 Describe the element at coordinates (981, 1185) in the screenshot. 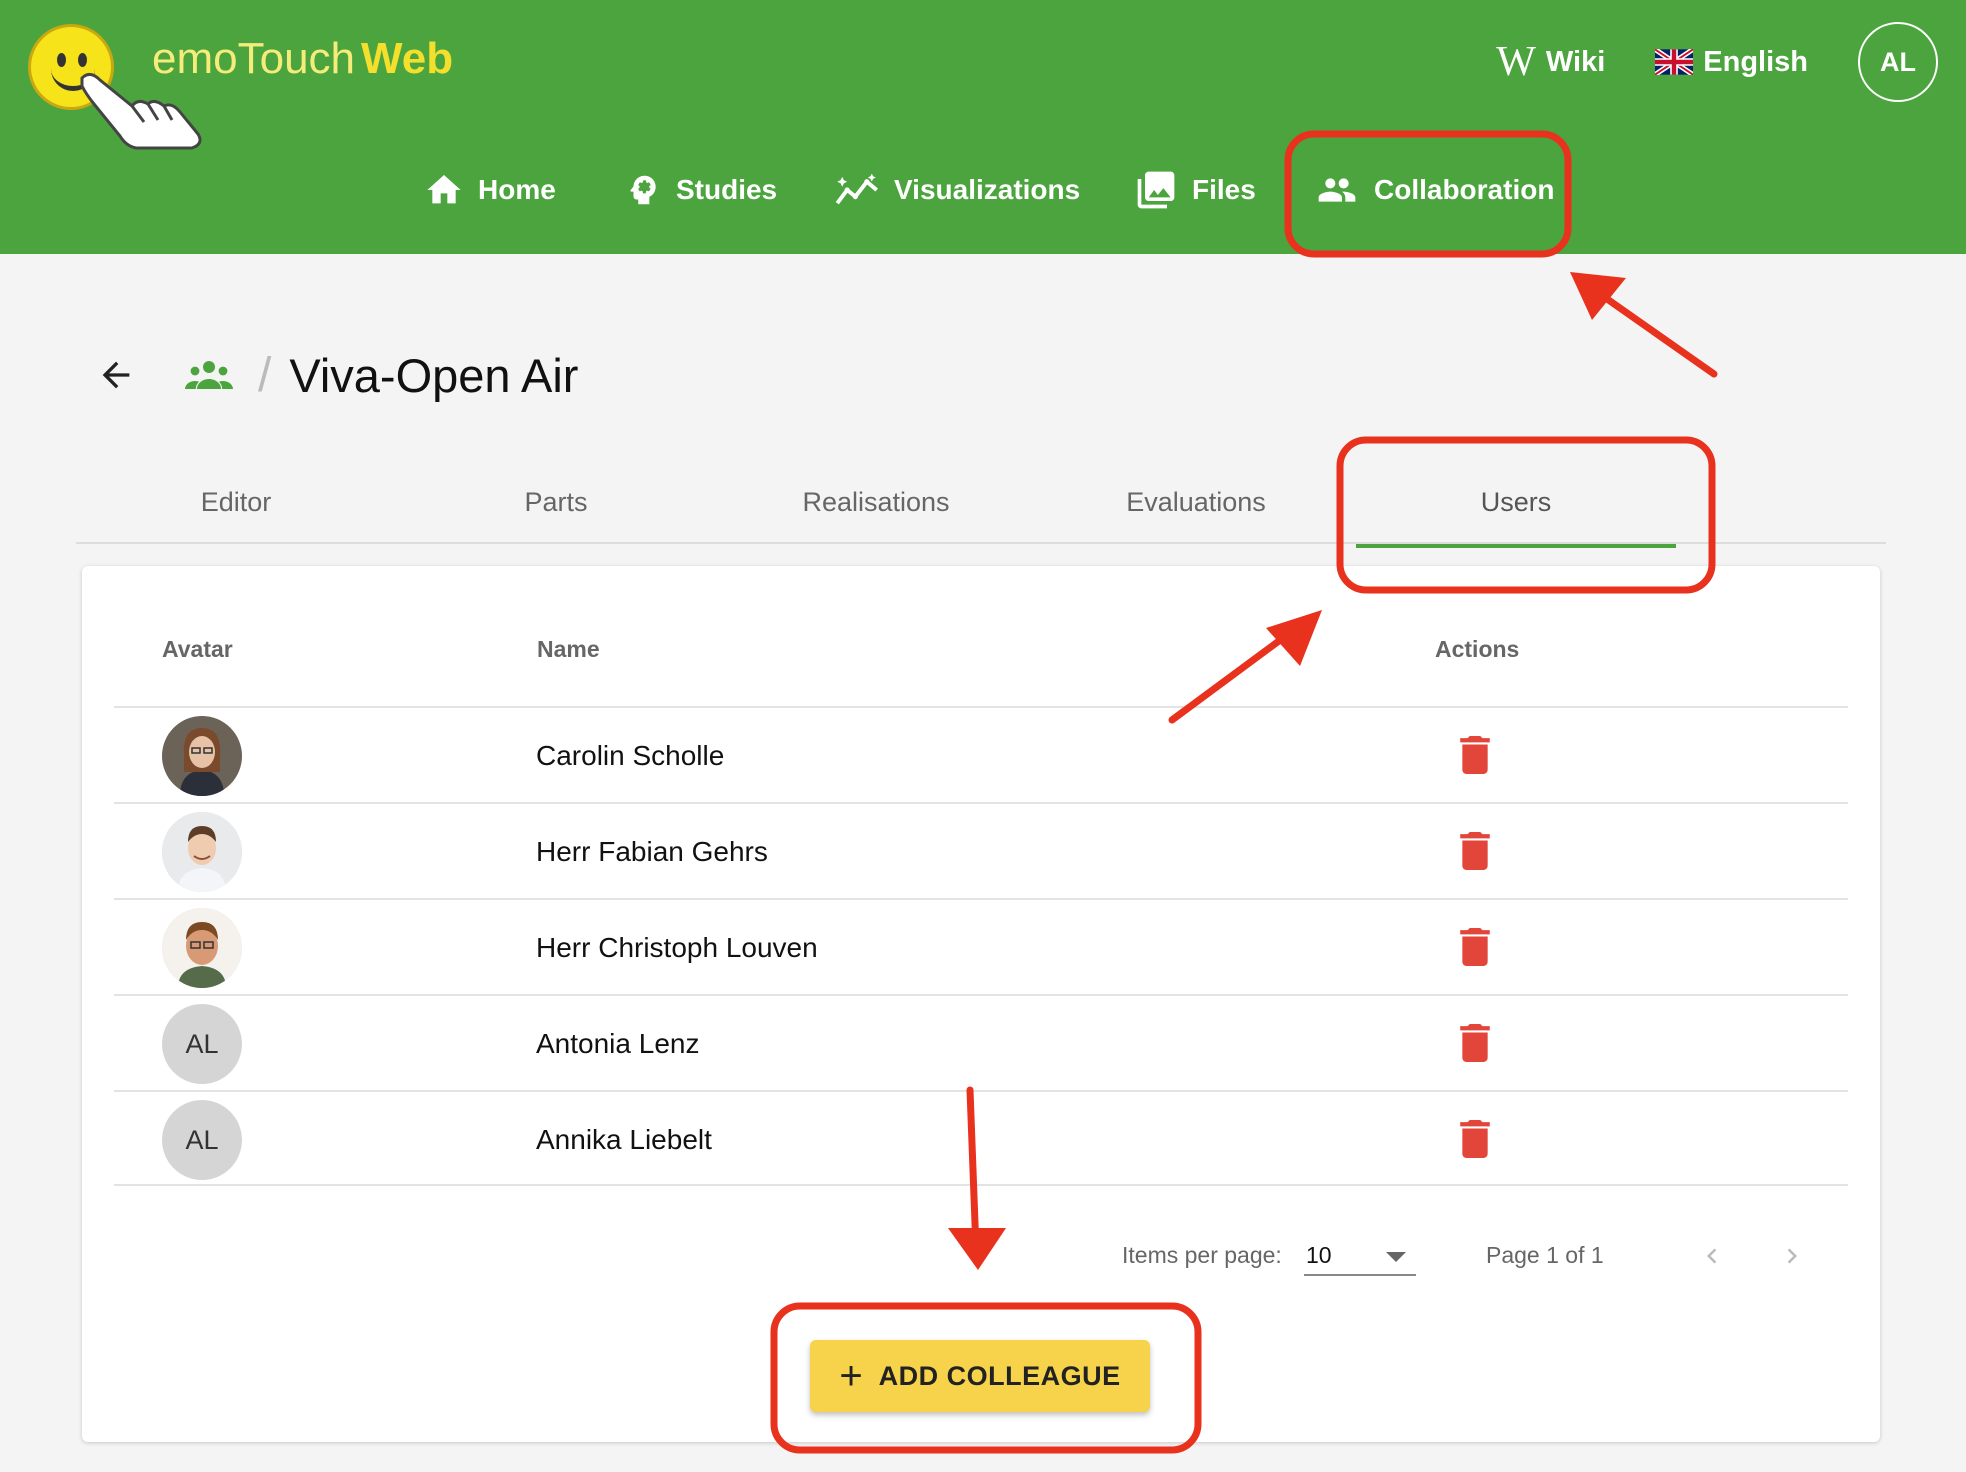

I see `table-divider` at that location.